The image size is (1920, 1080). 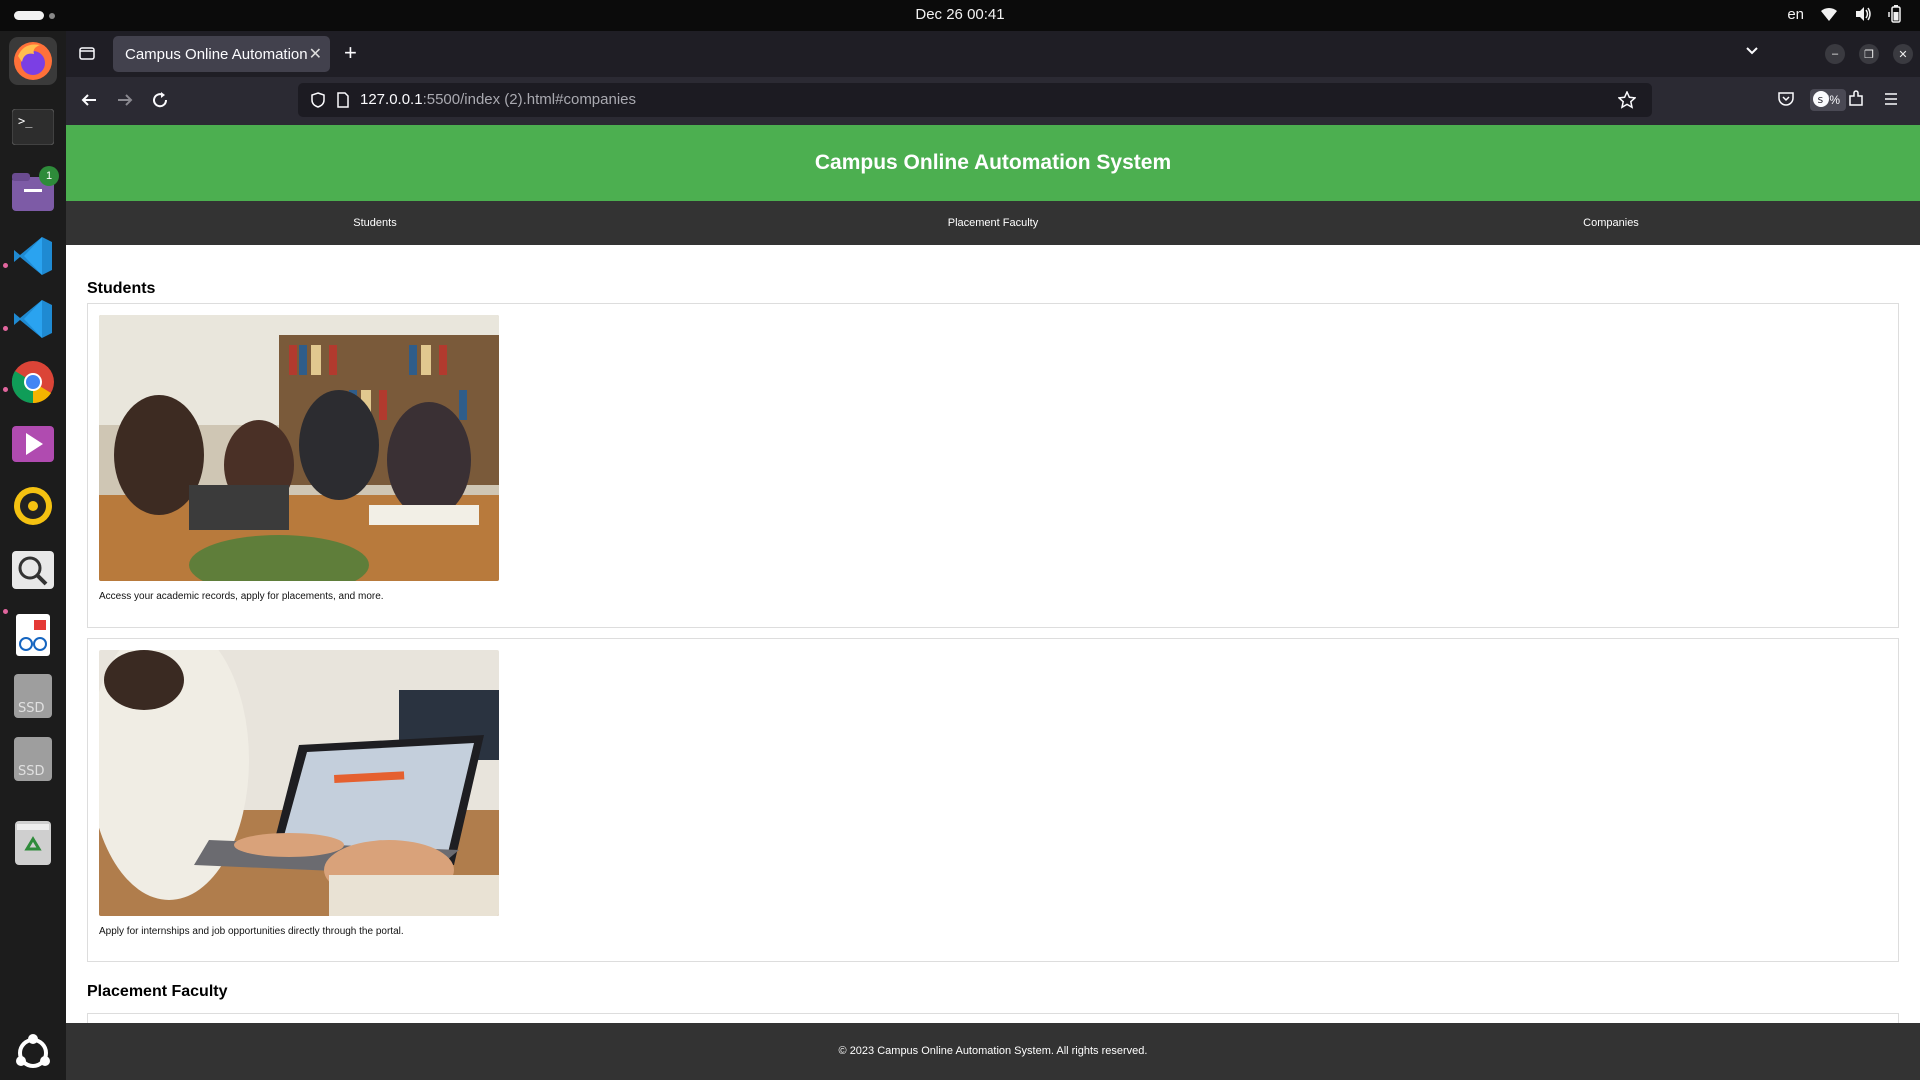 I want to click on system-top-bar: Dec 26 00:41 en, so click(x=960, y=15).